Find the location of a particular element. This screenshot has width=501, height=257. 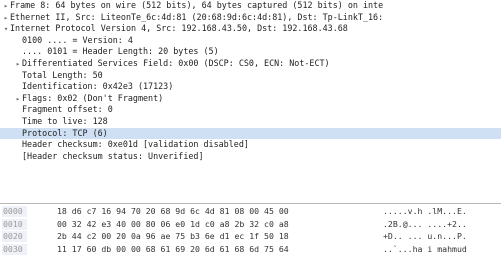

detail-row: Identification: 0x42e3 (17123) is located at coordinates (250, 87).